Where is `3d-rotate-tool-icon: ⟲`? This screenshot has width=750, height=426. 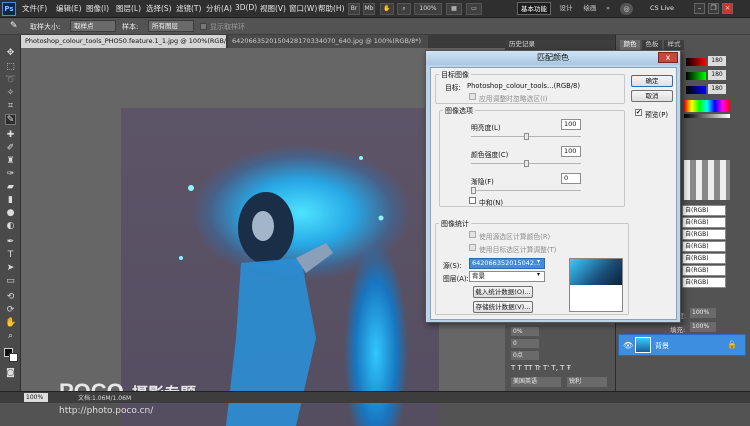
3d-rotate-tool-icon: ⟲ is located at coordinates (10, 297).